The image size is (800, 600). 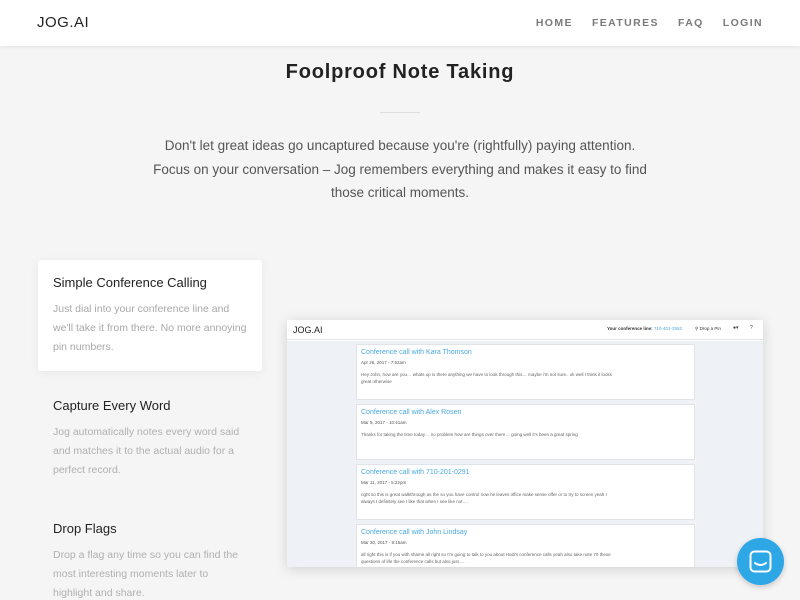 What do you see at coordinates (308, 330) in the screenshot?
I see `mockup-logo: JOG.AI` at bounding box center [308, 330].